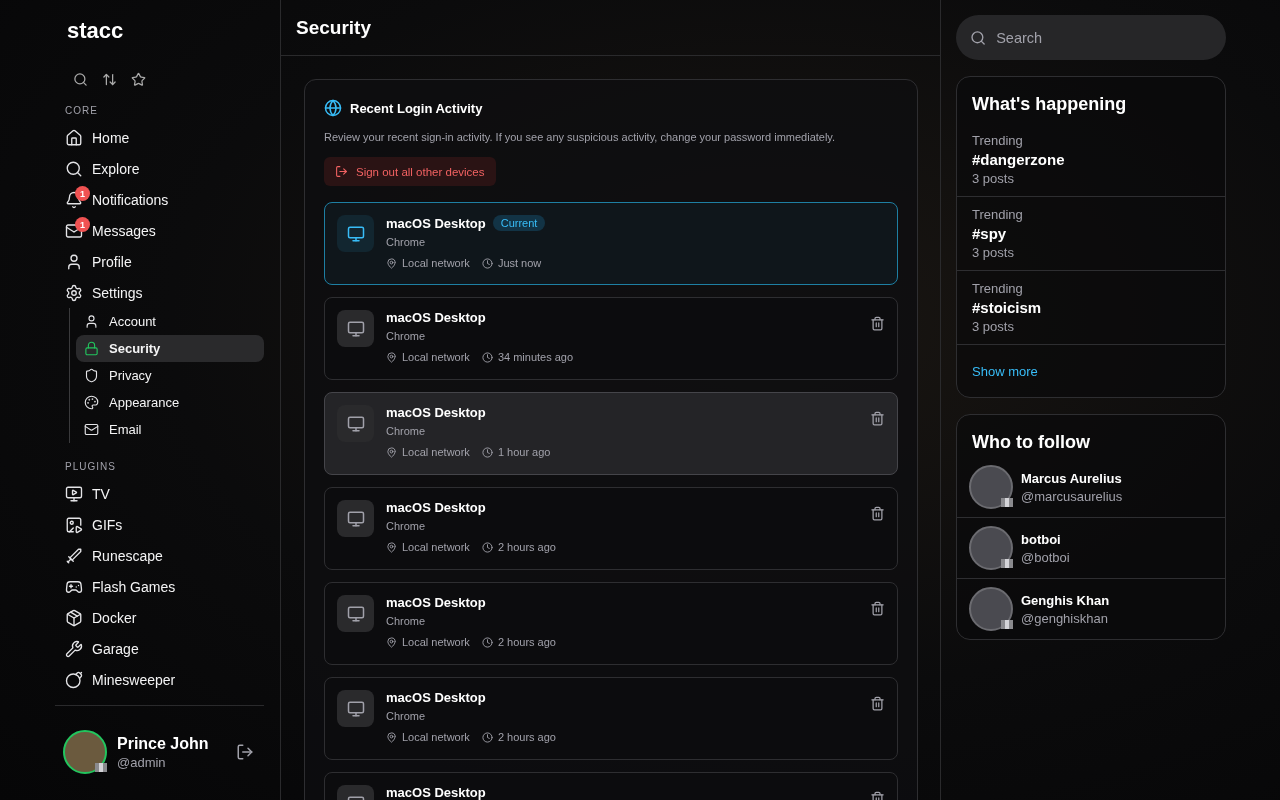  I want to click on nav-item: Home, so click(159, 137).